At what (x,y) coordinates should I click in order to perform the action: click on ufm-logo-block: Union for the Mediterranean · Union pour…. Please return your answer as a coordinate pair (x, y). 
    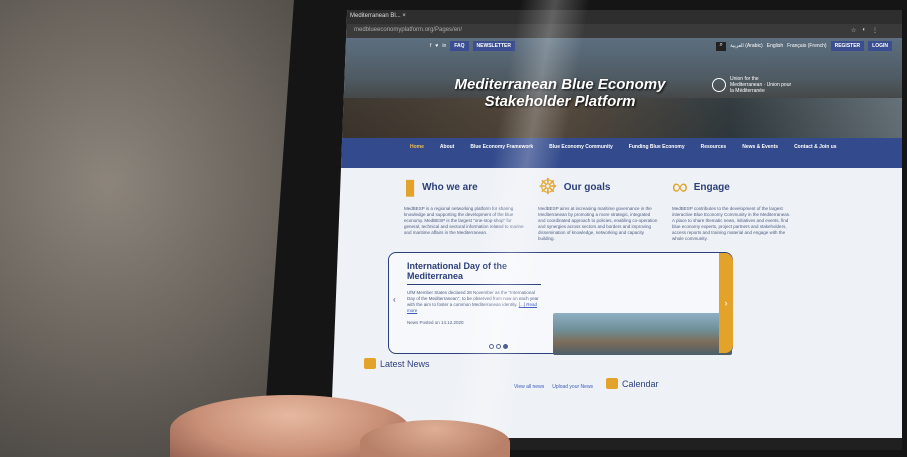
    Looking at the image, I should click on (752, 85).